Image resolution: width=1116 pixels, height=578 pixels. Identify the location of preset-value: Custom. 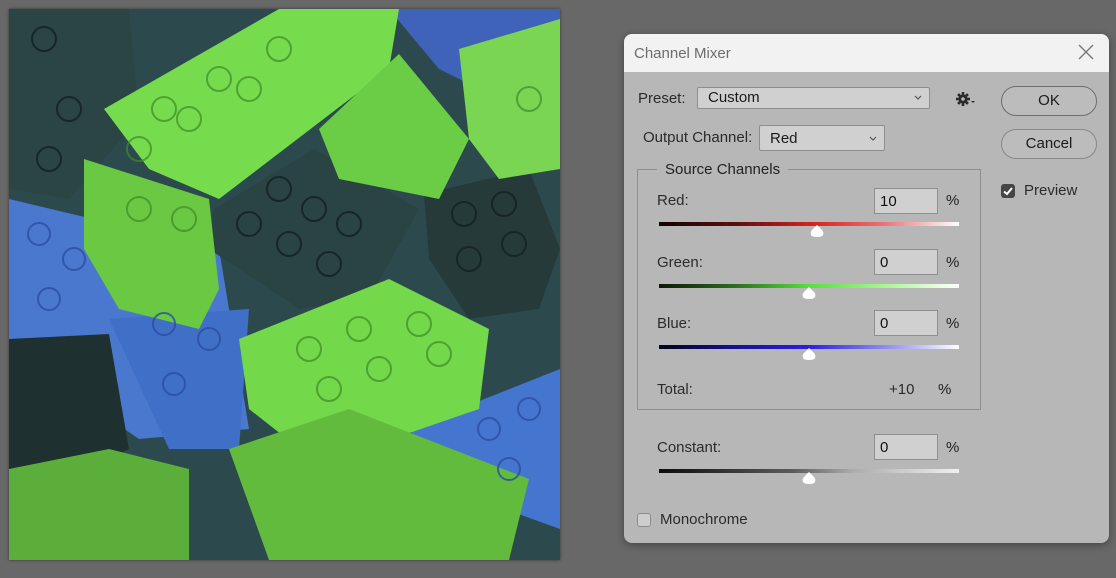
(734, 97).